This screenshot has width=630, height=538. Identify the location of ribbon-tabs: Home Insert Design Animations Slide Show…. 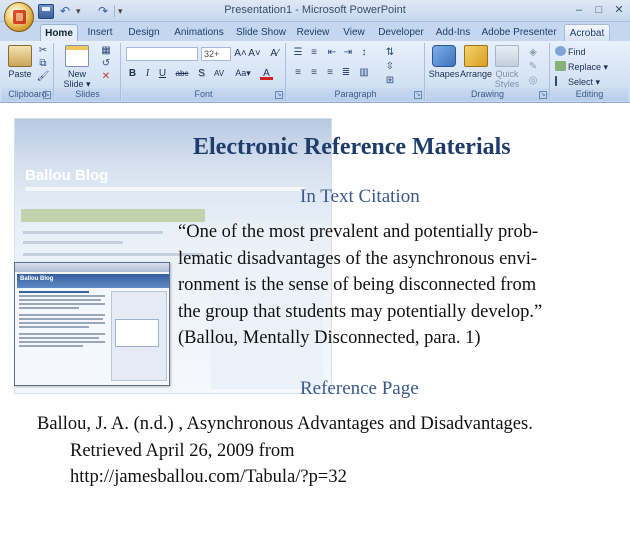
(315, 31).